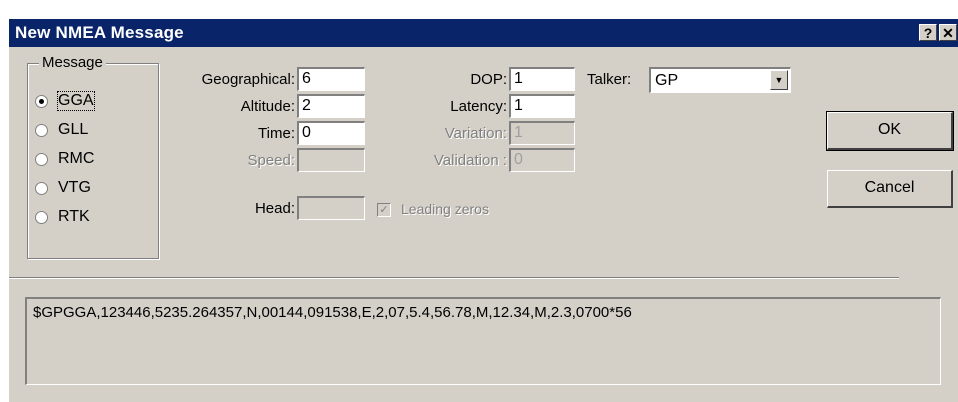 This screenshot has width=958, height=402. I want to click on help-button: ?, so click(928, 32).